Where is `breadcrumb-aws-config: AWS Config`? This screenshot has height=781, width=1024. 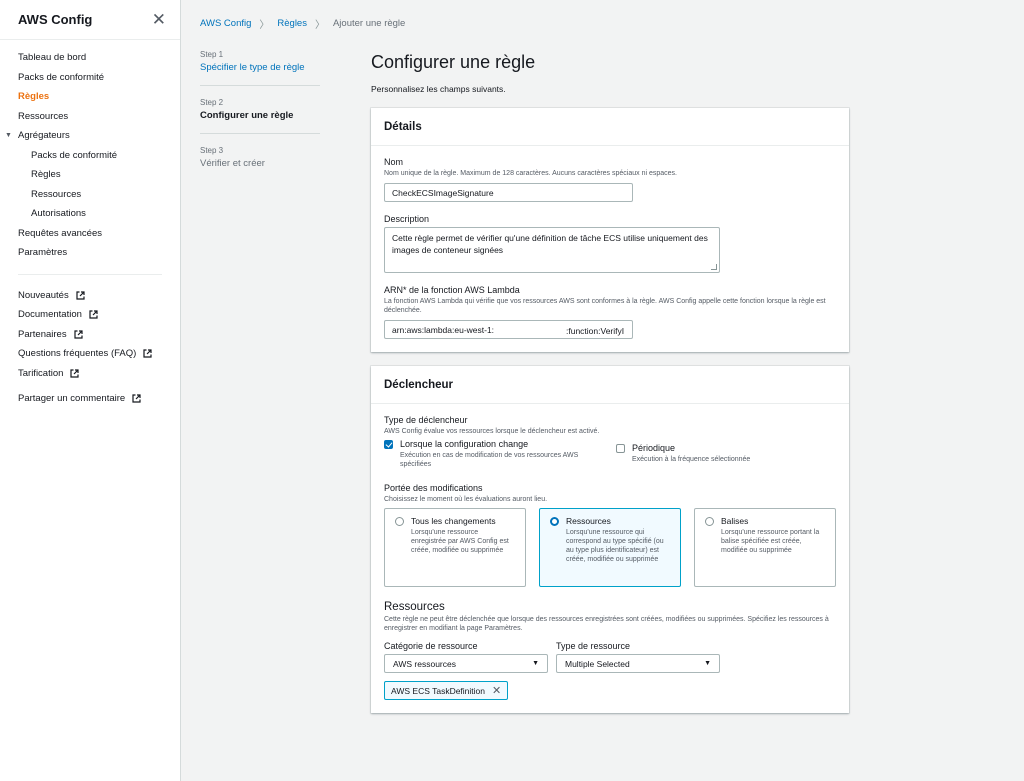
breadcrumb-aws-config: AWS Config is located at coordinates (225, 23).